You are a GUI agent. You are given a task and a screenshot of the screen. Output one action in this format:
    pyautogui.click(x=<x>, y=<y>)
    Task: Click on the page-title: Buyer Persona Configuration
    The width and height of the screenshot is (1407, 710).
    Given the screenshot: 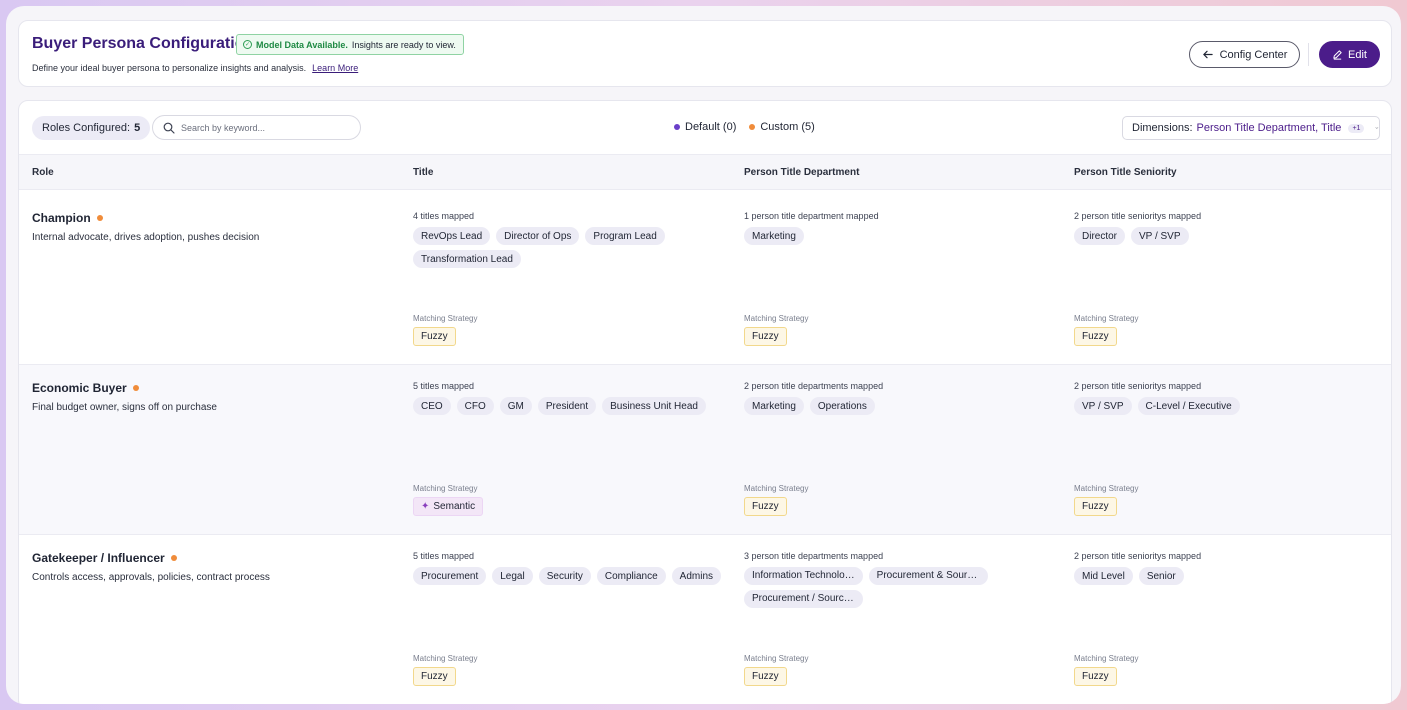 What is the action you would take?
    pyautogui.click(x=143, y=43)
    